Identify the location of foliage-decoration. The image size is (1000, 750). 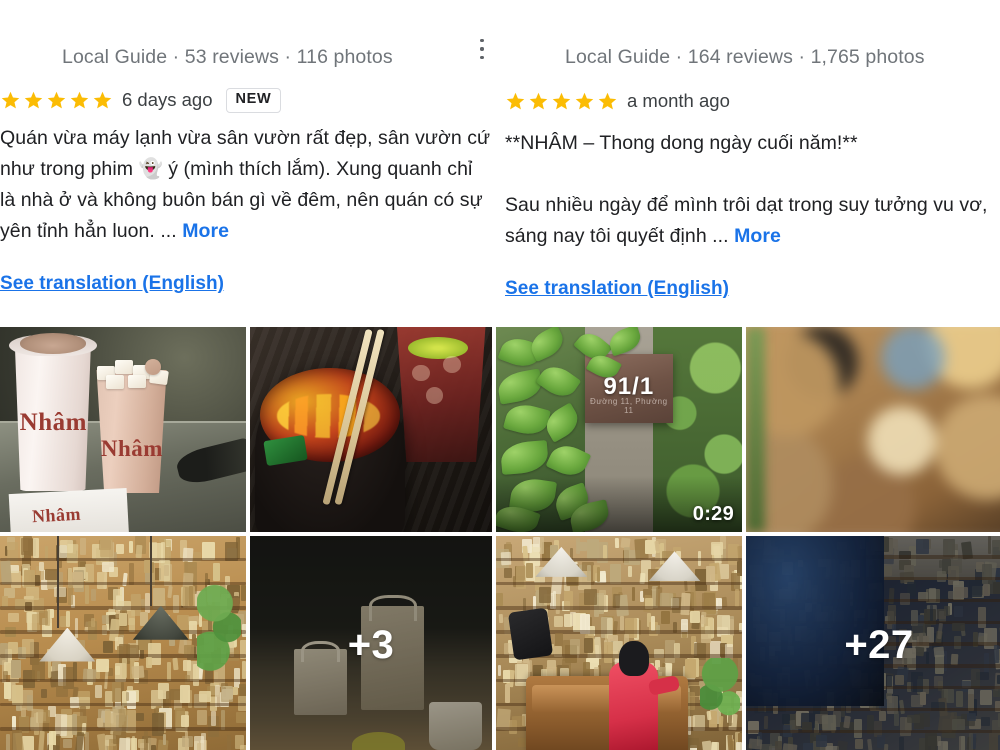
(619, 429).